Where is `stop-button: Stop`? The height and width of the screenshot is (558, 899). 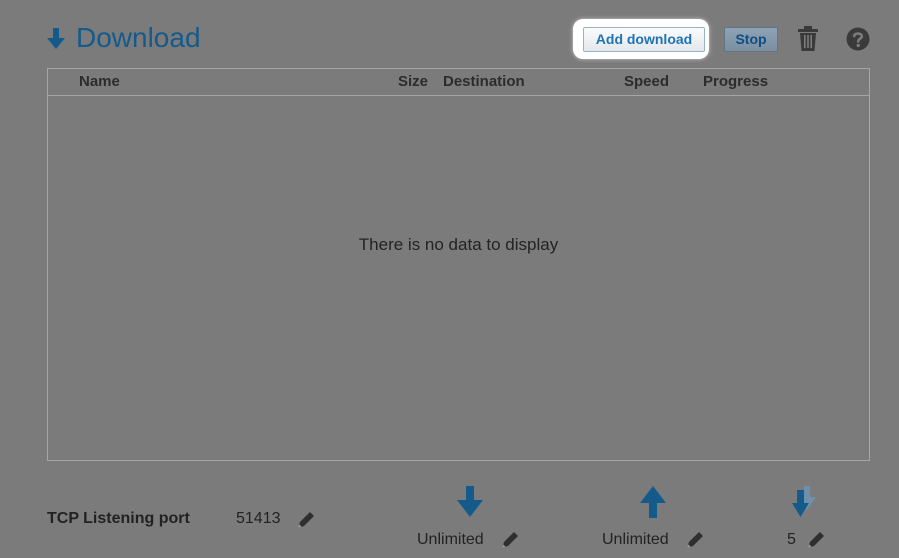 stop-button: Stop is located at coordinates (751, 39).